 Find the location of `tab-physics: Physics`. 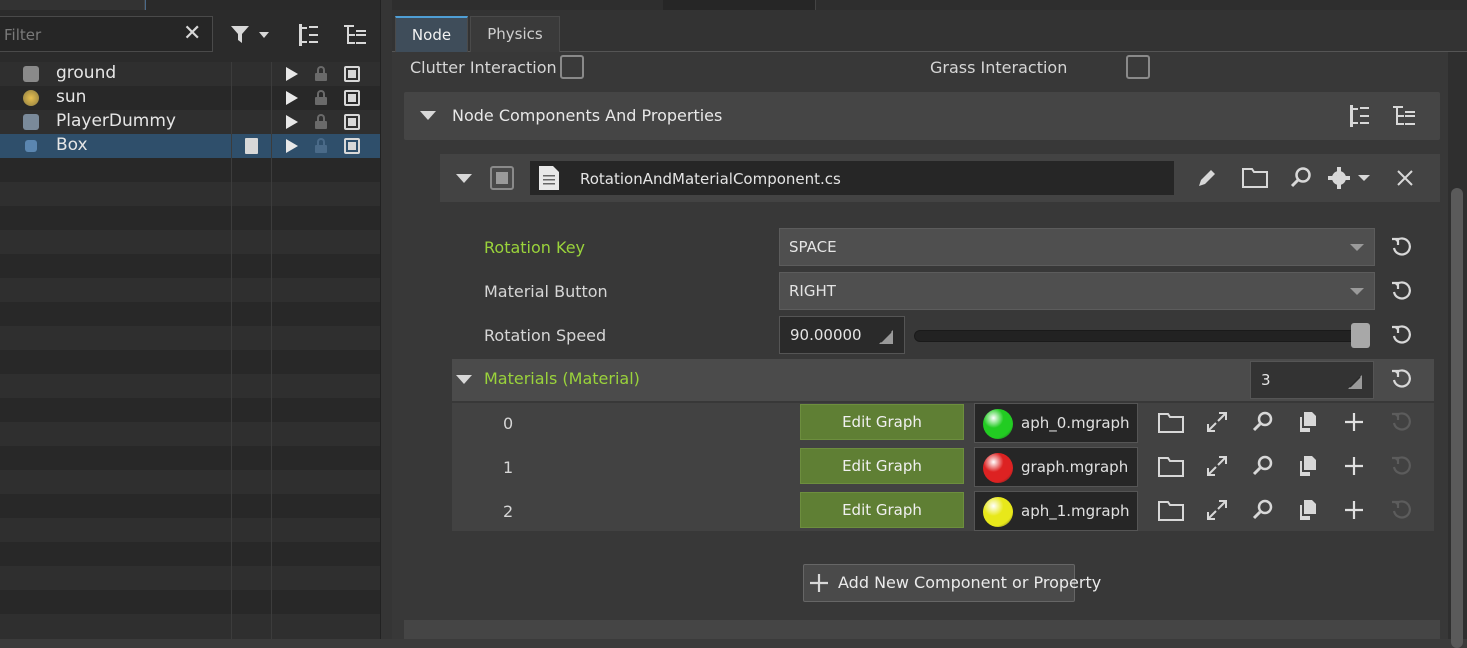

tab-physics: Physics is located at coordinates (515, 34).